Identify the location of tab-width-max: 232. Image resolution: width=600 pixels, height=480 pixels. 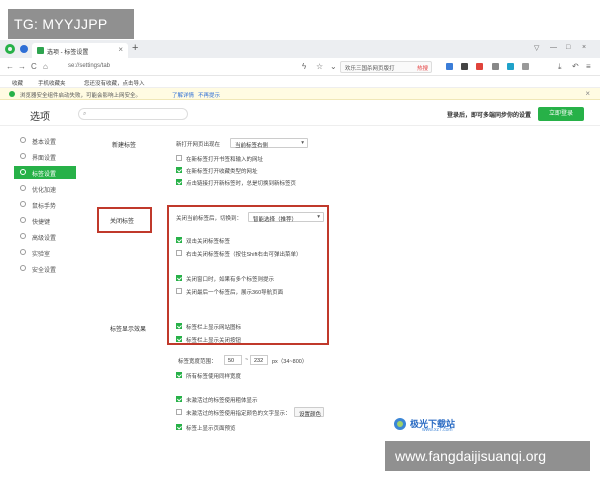
(259, 360).